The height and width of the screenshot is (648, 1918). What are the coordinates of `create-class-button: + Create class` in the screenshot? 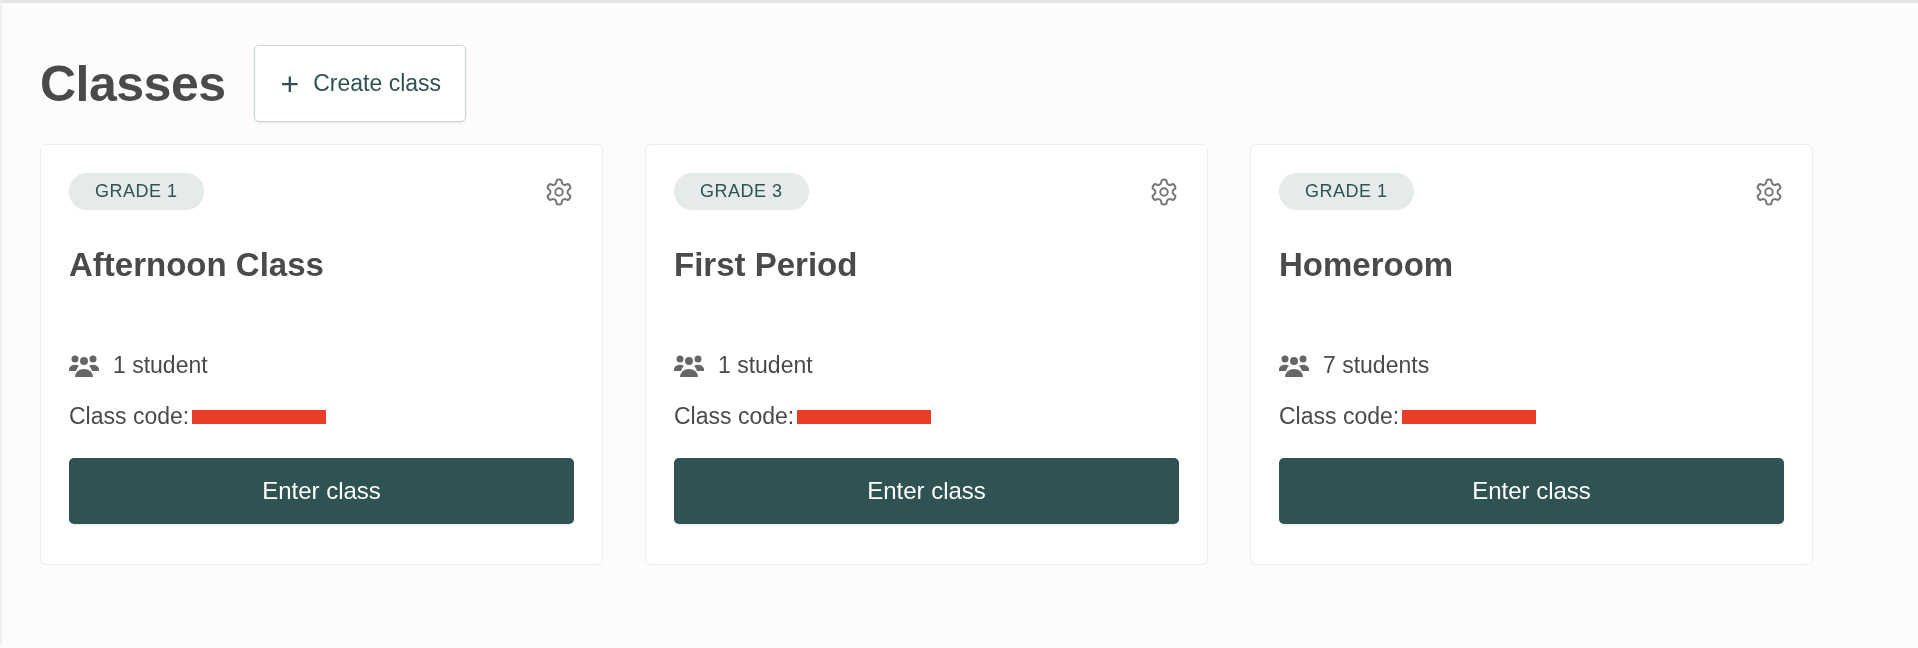 It's located at (360, 83).